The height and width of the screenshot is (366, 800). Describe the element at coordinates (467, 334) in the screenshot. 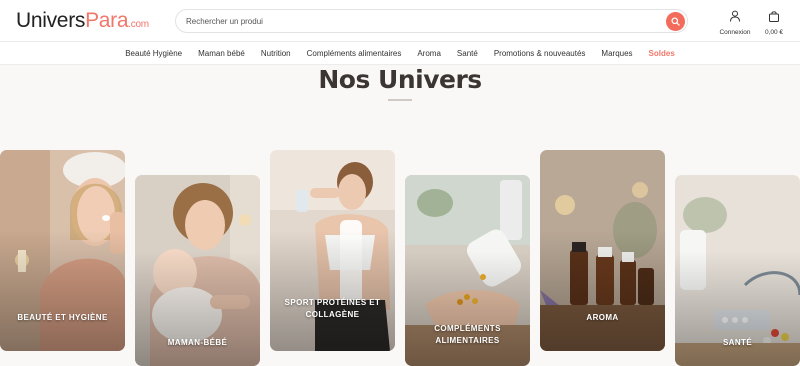

I see `category-card-label: Compléments alimentaires` at that location.